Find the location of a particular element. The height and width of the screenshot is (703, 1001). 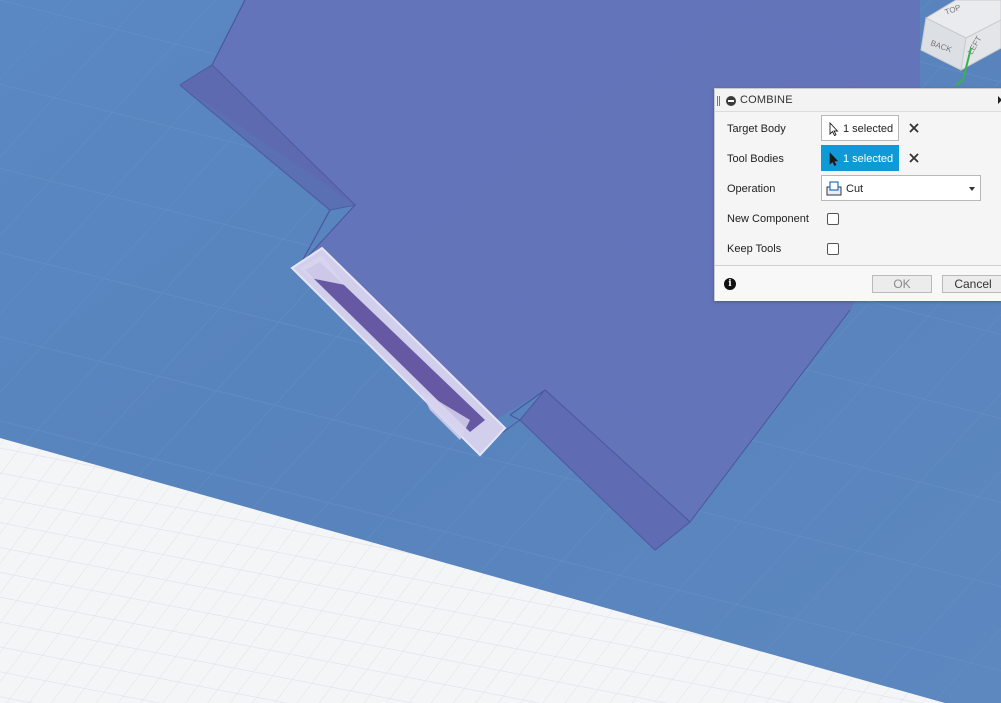

target-body-label: Target Body is located at coordinates (756, 129).